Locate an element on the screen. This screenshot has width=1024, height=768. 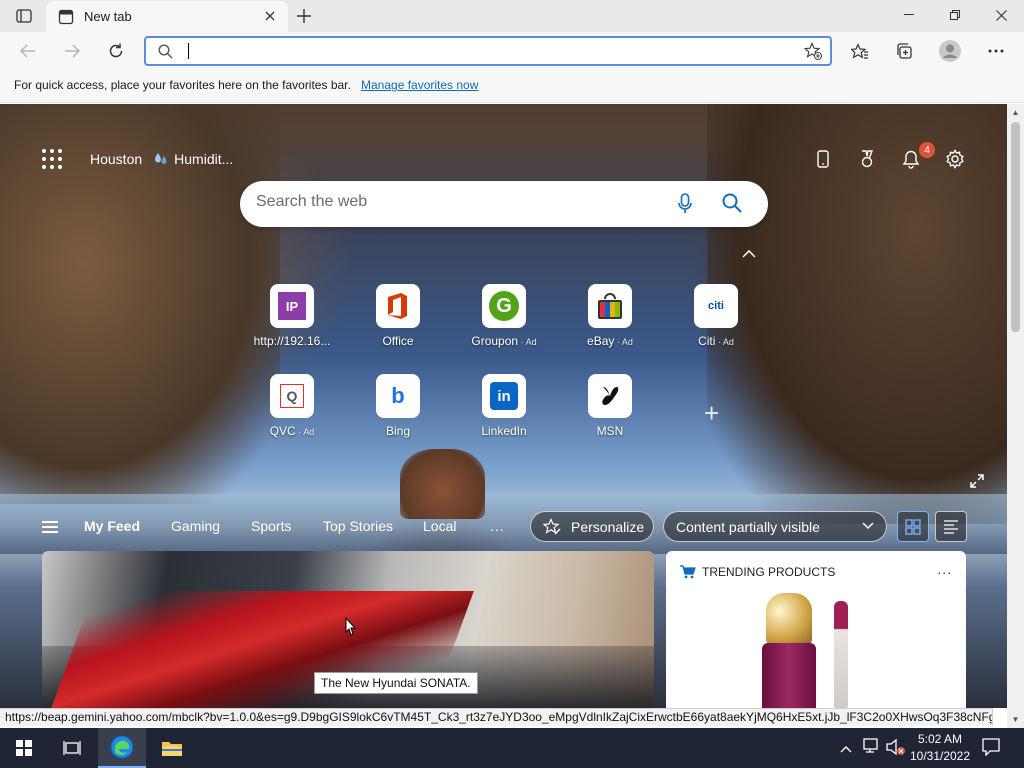
linkedin-icon: in is located at coordinates (504, 396).